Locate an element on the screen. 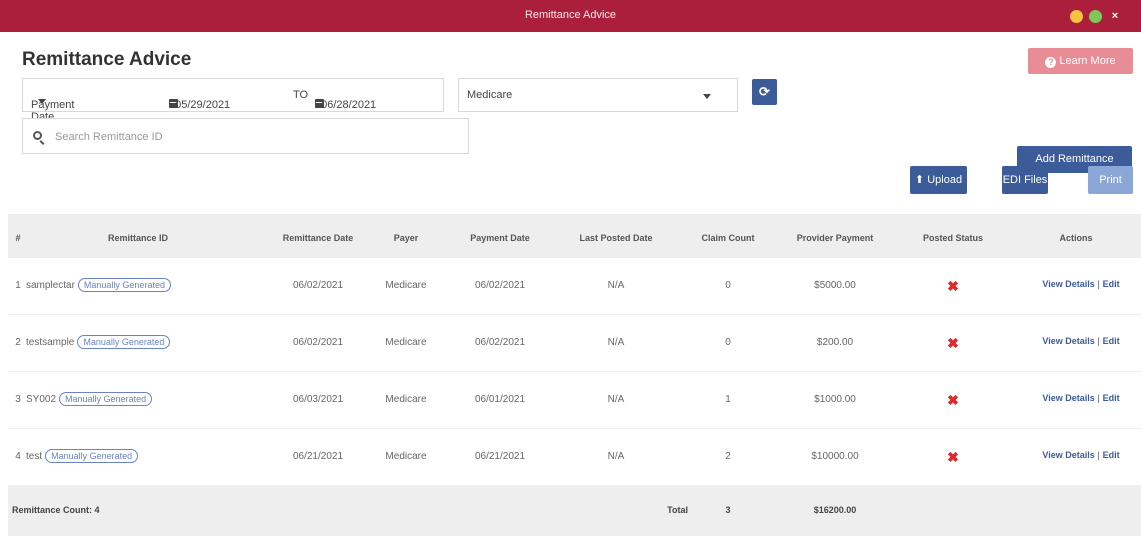 The width and height of the screenshot is (1141, 552). provider-payment: $10000.00 is located at coordinates (835, 456).